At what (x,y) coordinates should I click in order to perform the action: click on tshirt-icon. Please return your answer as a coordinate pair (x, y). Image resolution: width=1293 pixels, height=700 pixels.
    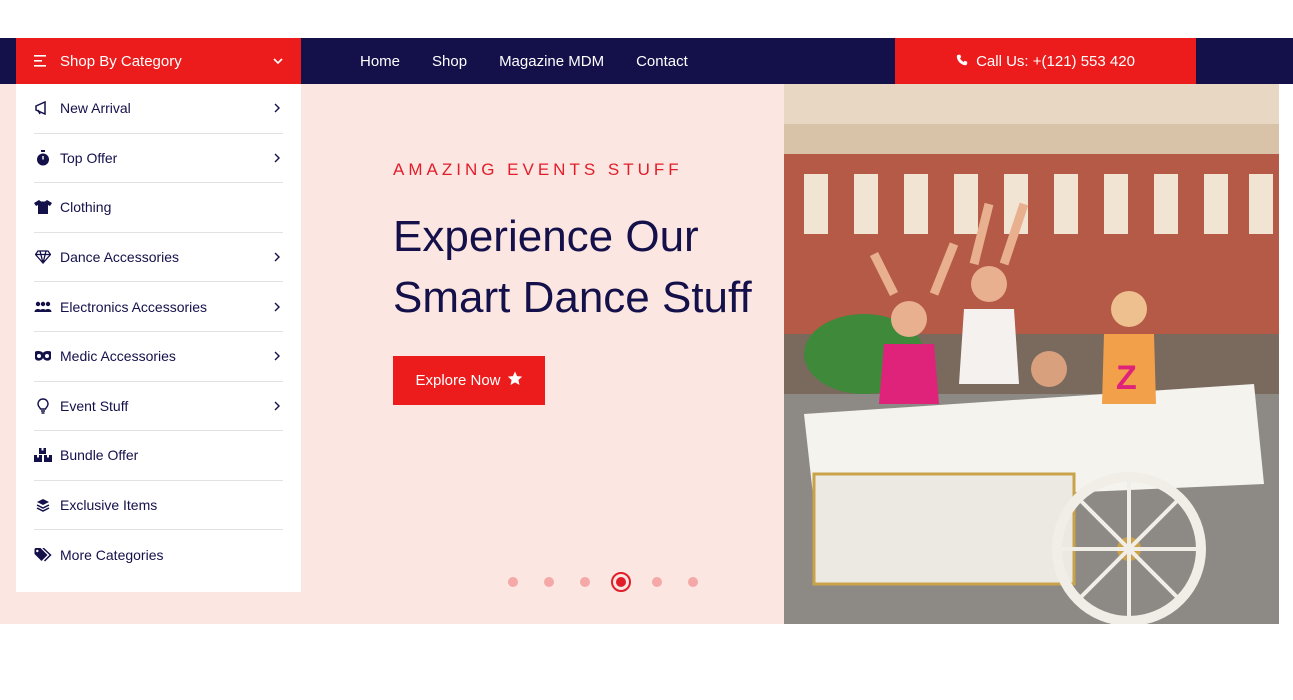
    Looking at the image, I should click on (43, 207).